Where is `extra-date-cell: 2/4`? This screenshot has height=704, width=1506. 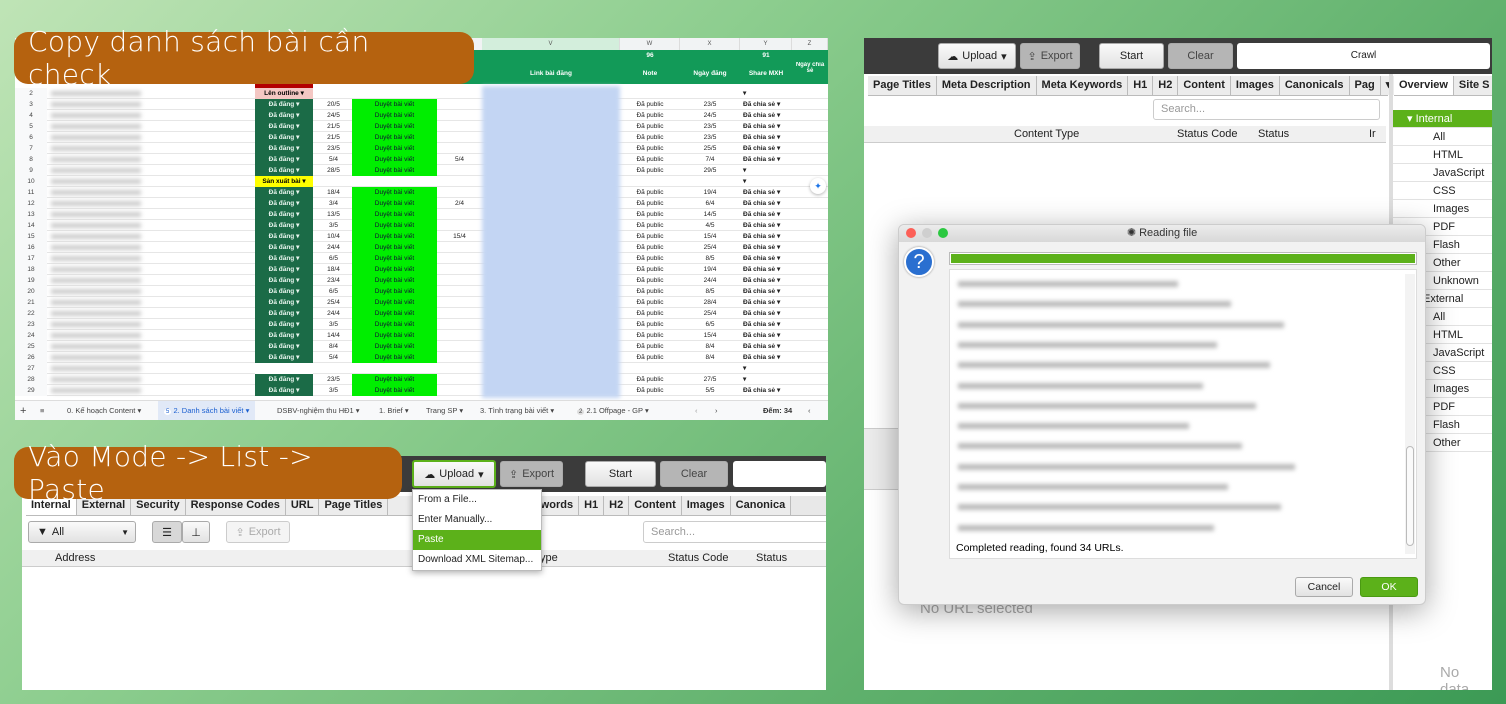
extra-date-cell: 2/4 is located at coordinates (459, 203).